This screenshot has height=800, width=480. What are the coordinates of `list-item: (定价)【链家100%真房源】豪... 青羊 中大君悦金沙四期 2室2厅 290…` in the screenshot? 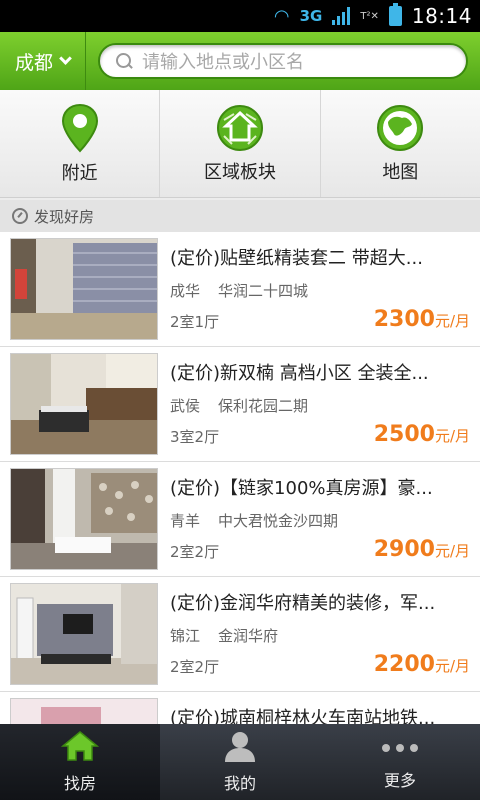 It's located at (240, 519).